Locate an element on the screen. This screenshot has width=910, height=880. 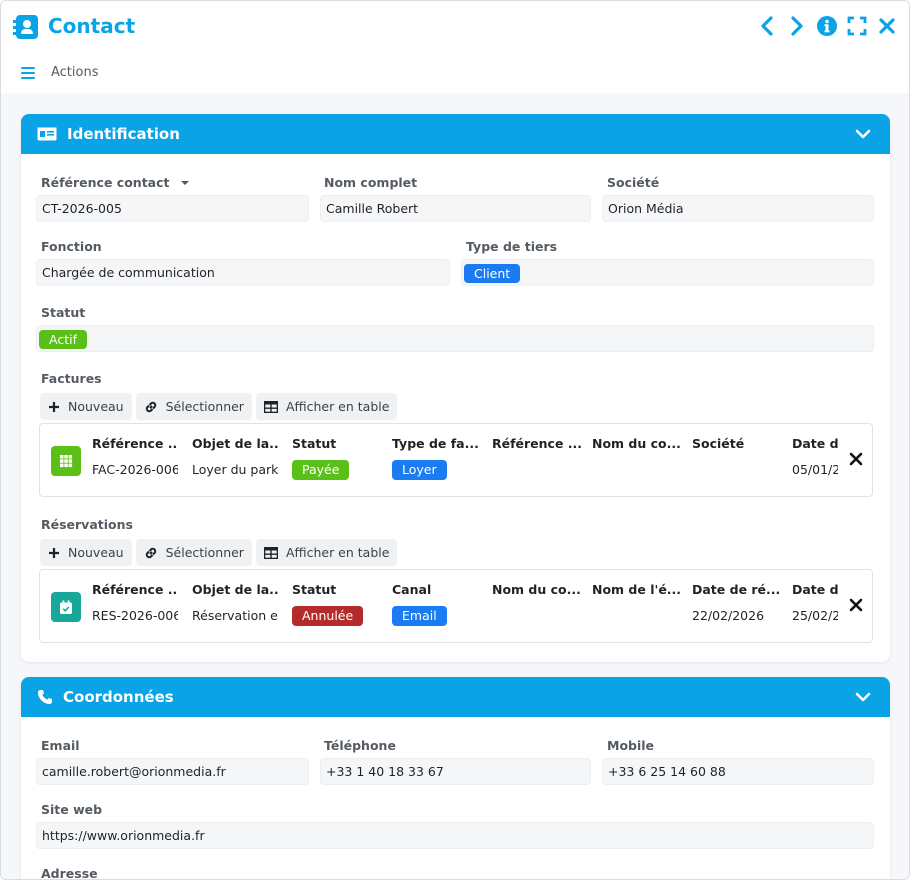
canal-badge: Email is located at coordinates (419, 616).